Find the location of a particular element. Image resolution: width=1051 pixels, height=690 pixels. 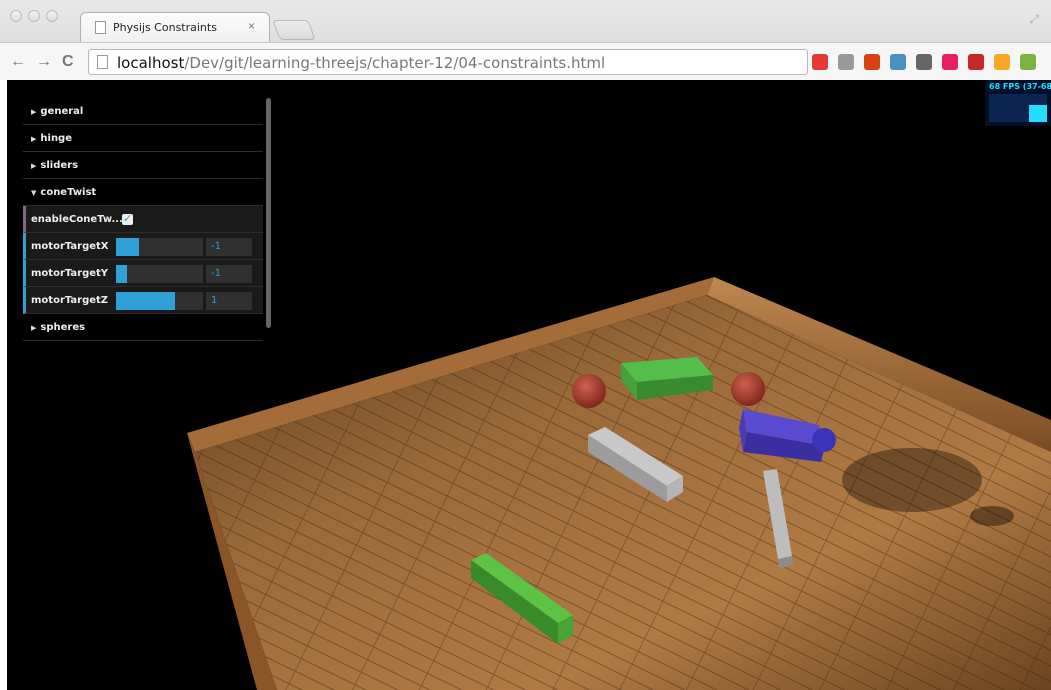

close-window-button is located at coordinates (16, 16).